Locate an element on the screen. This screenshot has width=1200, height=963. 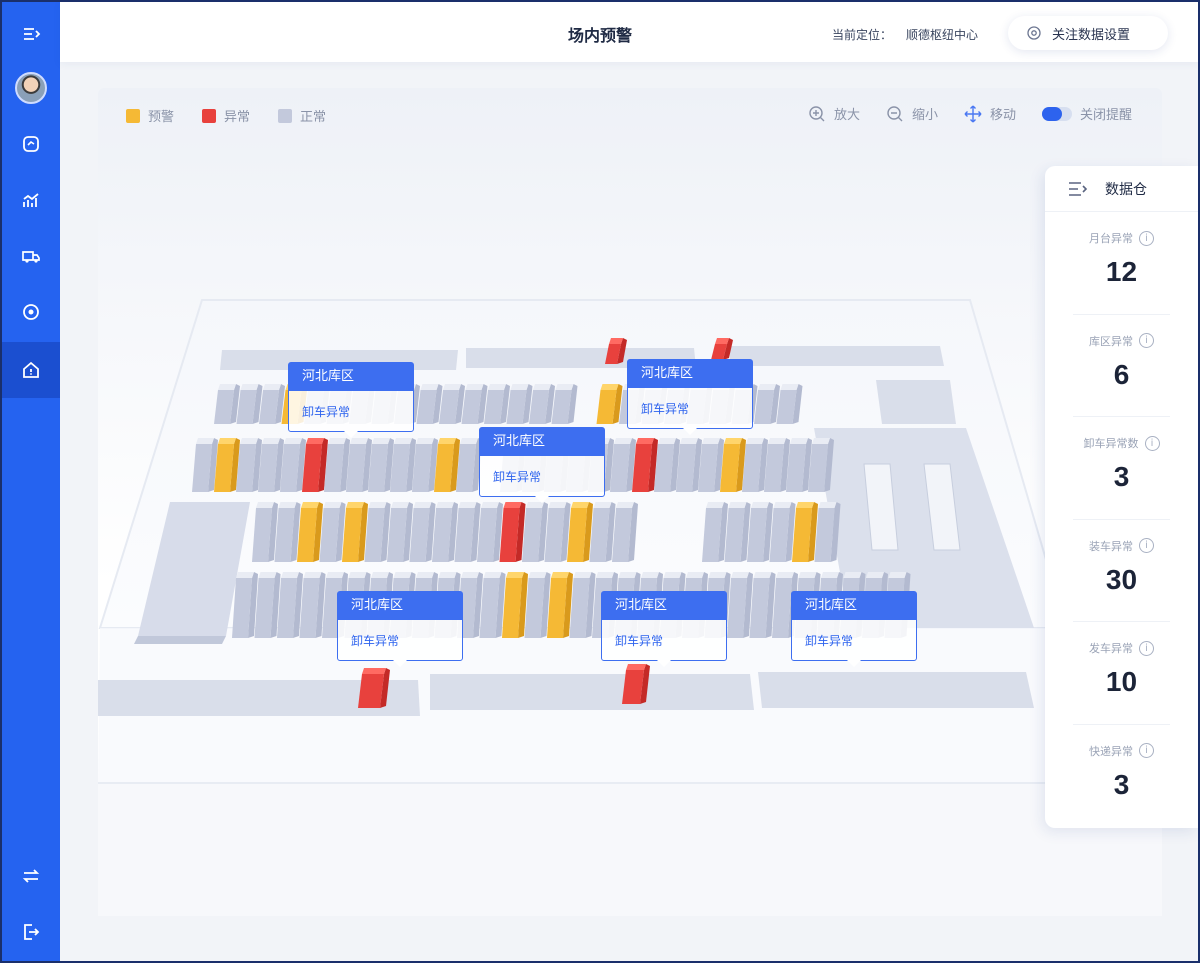
logout-icon is located at coordinates (32, 932).